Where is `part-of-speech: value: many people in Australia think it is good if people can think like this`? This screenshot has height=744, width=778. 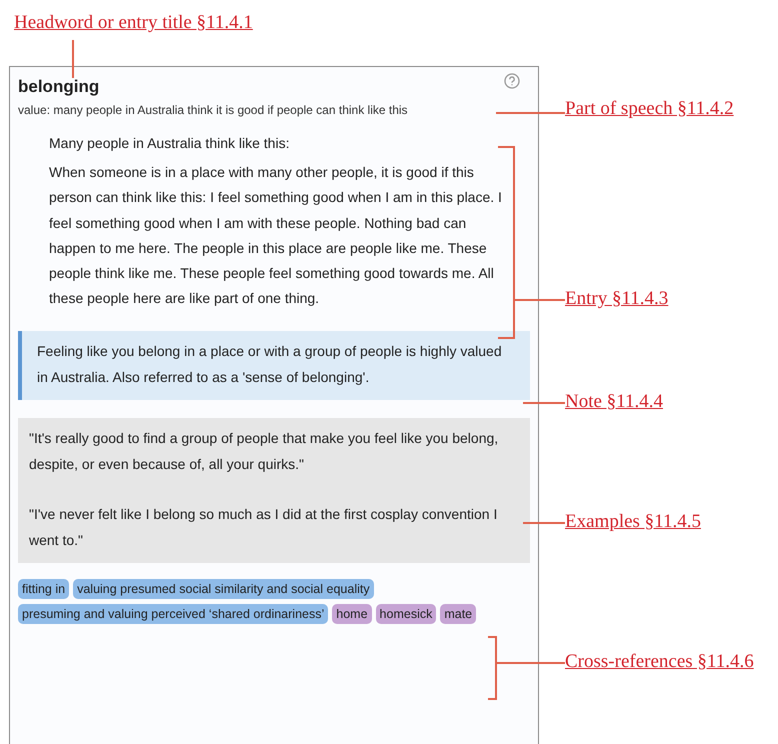
part-of-speech: value: many people in Australia think it is good if people can think like this is located at coordinates (213, 110).